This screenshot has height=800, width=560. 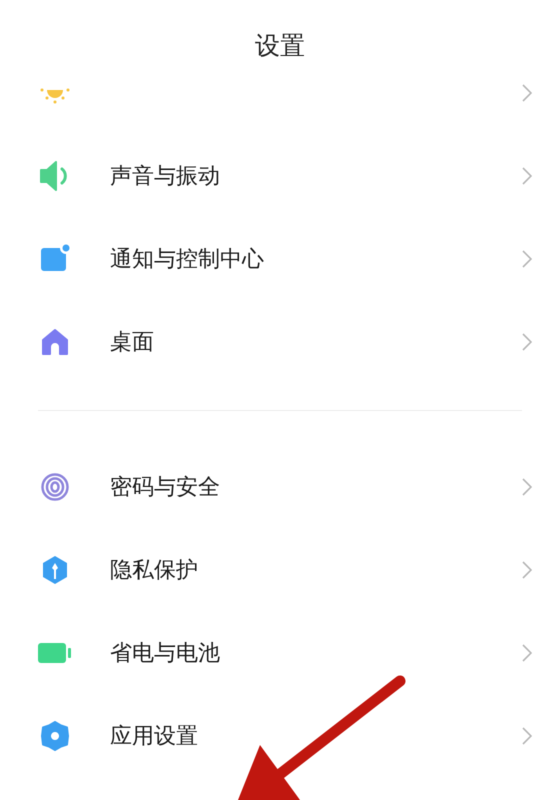 What do you see at coordinates (165, 654) in the screenshot?
I see `item-label: 省电与电池` at bounding box center [165, 654].